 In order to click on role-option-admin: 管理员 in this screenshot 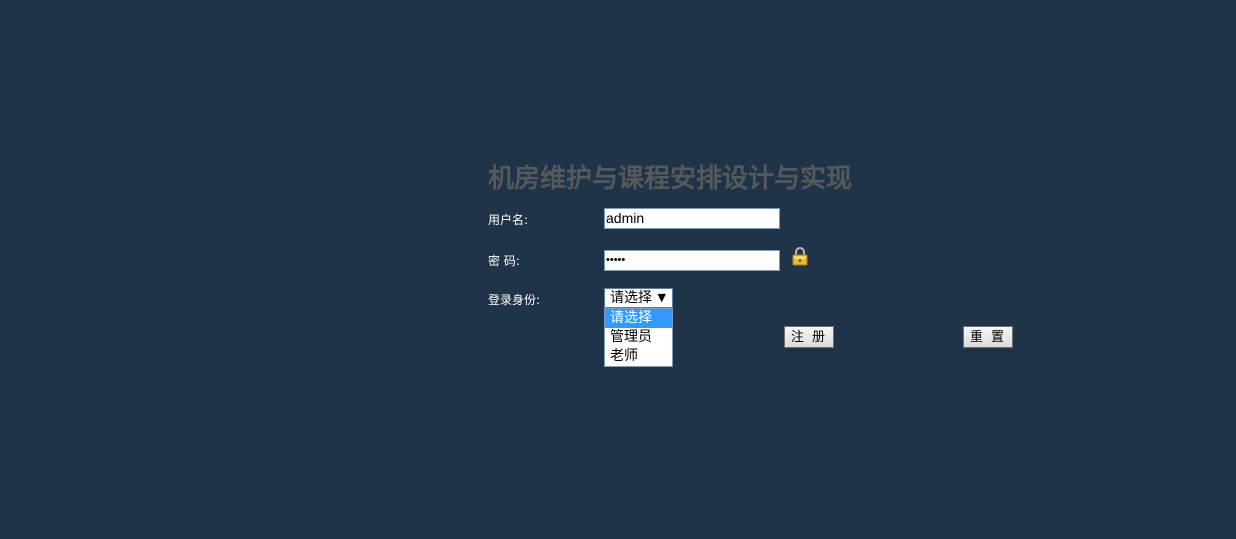, I will do `click(638, 337)`.